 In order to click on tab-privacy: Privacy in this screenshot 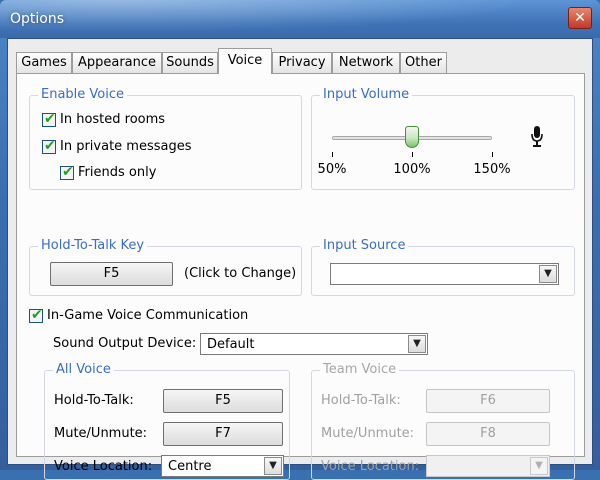, I will do `click(302, 62)`.